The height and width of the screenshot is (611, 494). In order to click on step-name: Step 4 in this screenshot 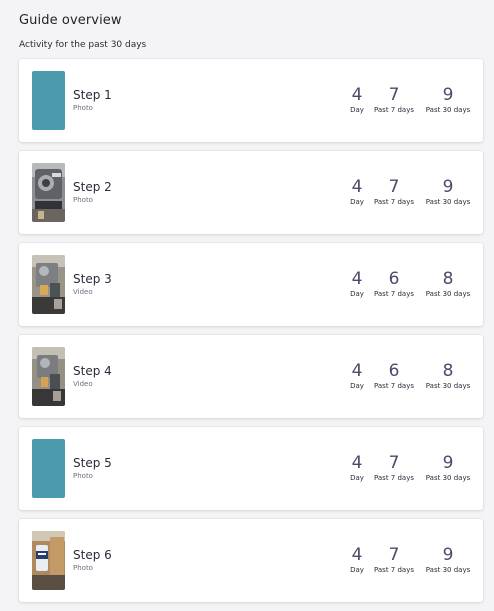, I will do `click(92, 371)`.